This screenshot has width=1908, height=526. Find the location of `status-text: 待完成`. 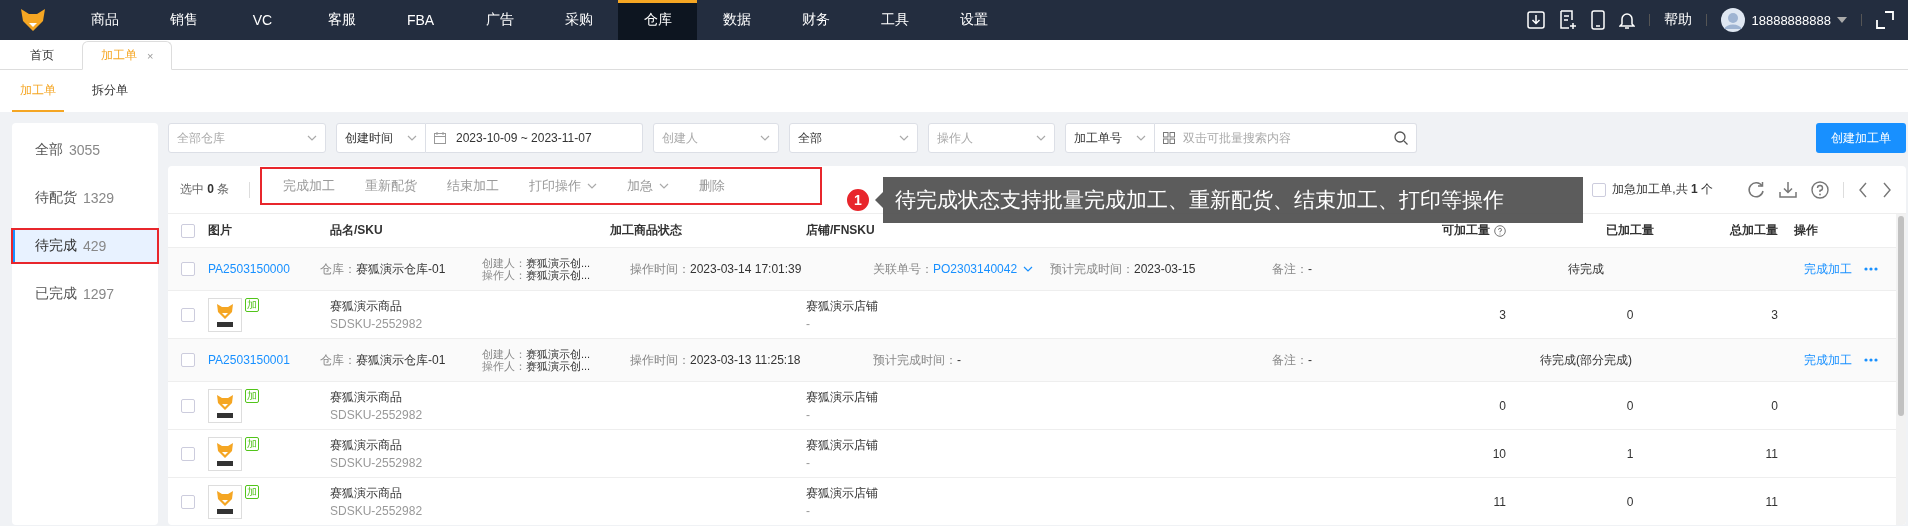

status-text: 待完成 is located at coordinates (1586, 269).